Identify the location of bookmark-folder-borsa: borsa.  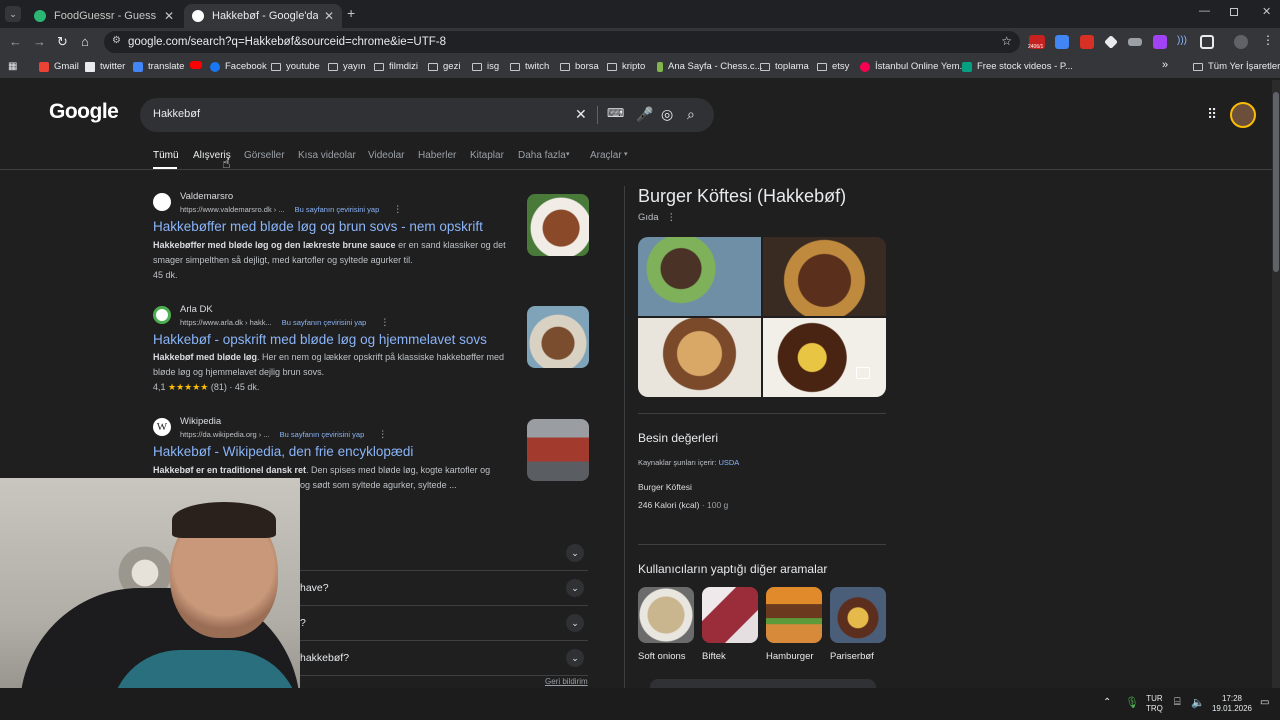
(579, 66).